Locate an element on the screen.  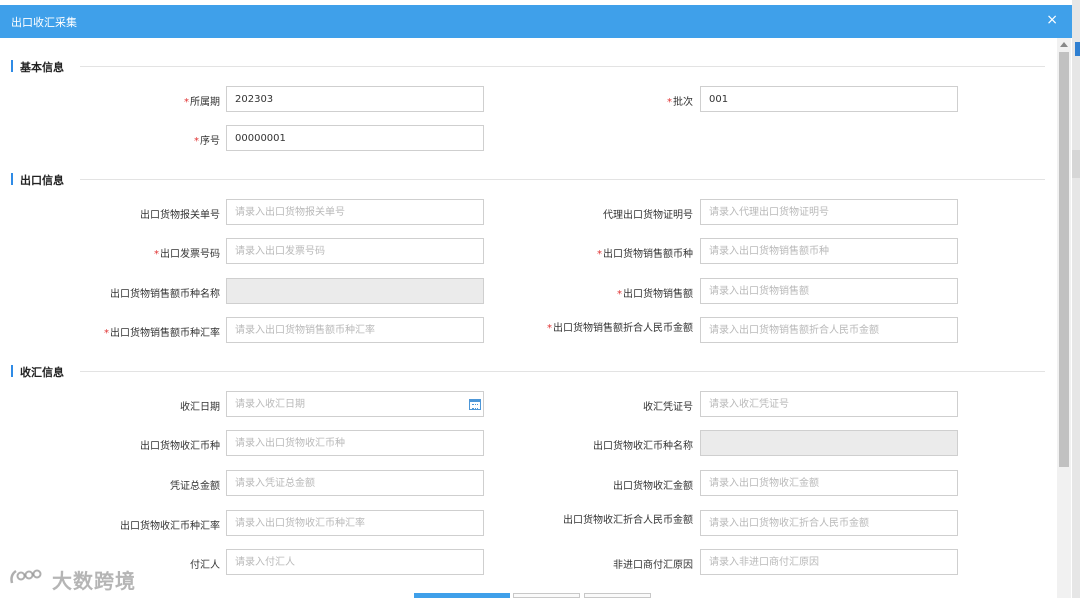
calendar-icon is located at coordinates (475, 404).